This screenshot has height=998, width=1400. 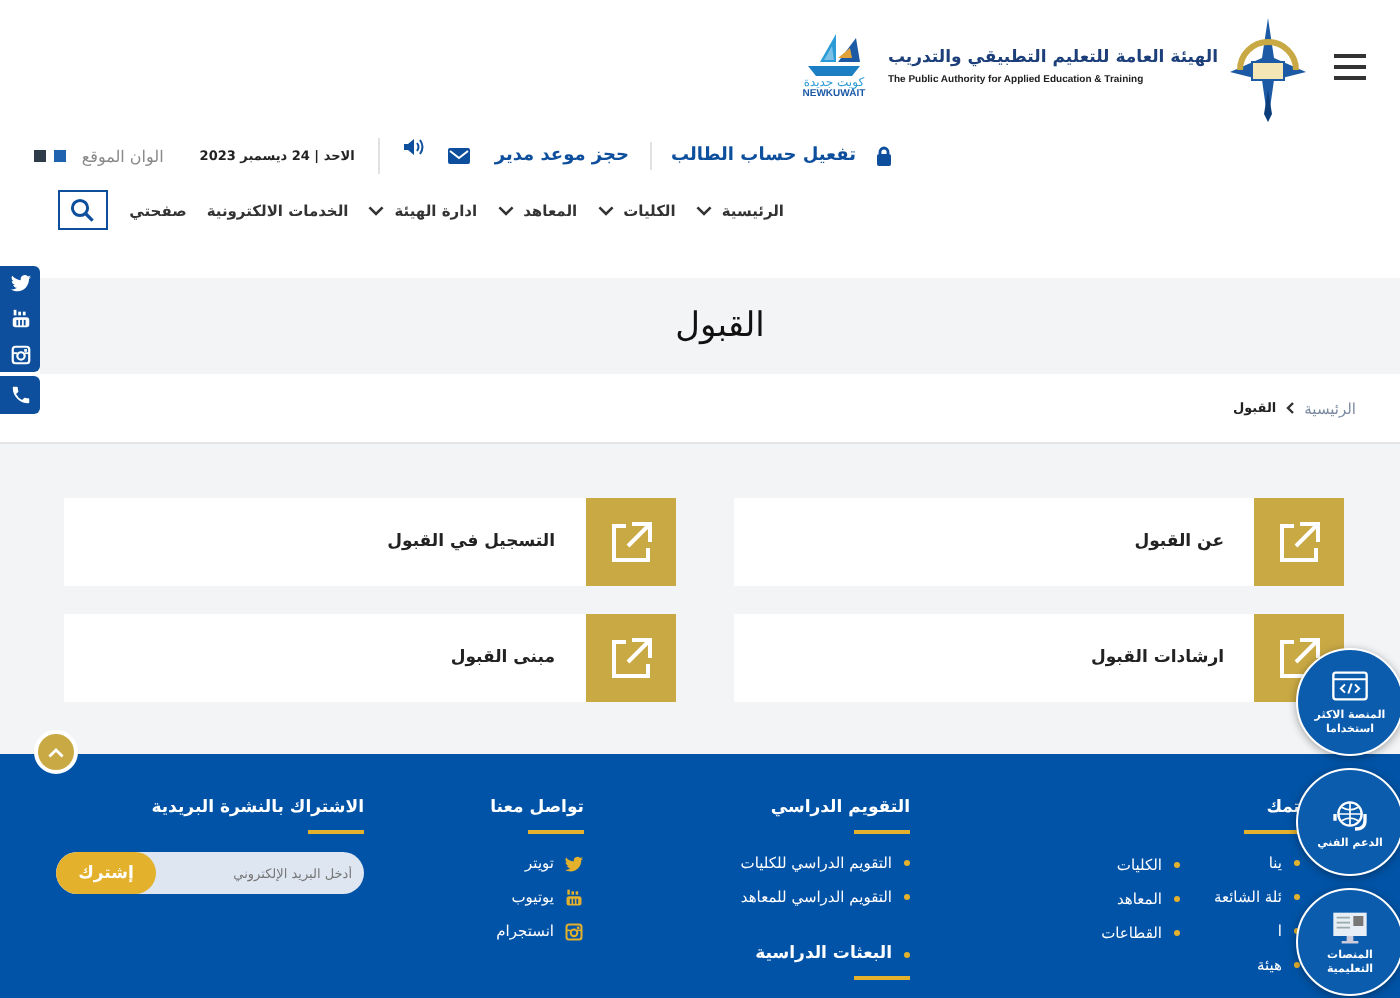 I want to click on activate-account-link: تفعيل حساب الطالب, so click(x=763, y=156).